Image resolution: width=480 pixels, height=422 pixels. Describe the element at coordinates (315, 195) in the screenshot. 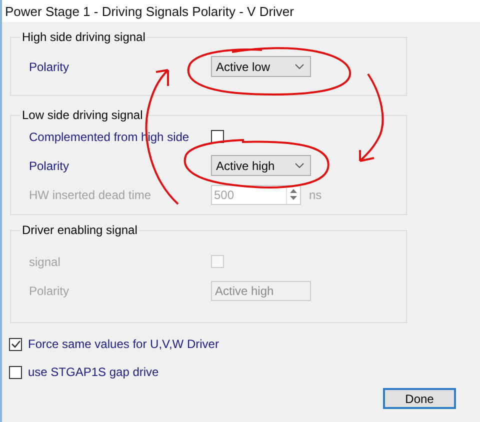

I see `unit-label: ns` at that location.